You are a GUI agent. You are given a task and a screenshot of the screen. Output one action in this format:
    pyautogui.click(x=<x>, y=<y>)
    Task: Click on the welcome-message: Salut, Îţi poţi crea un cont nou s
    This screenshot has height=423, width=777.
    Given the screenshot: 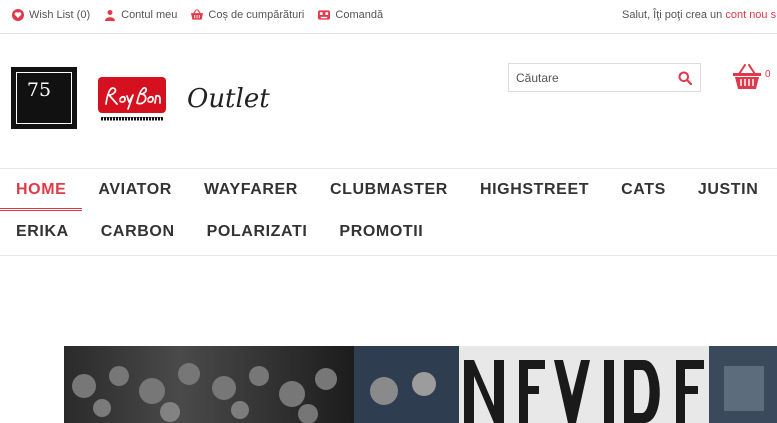 What is the action you would take?
    pyautogui.click(x=699, y=15)
    